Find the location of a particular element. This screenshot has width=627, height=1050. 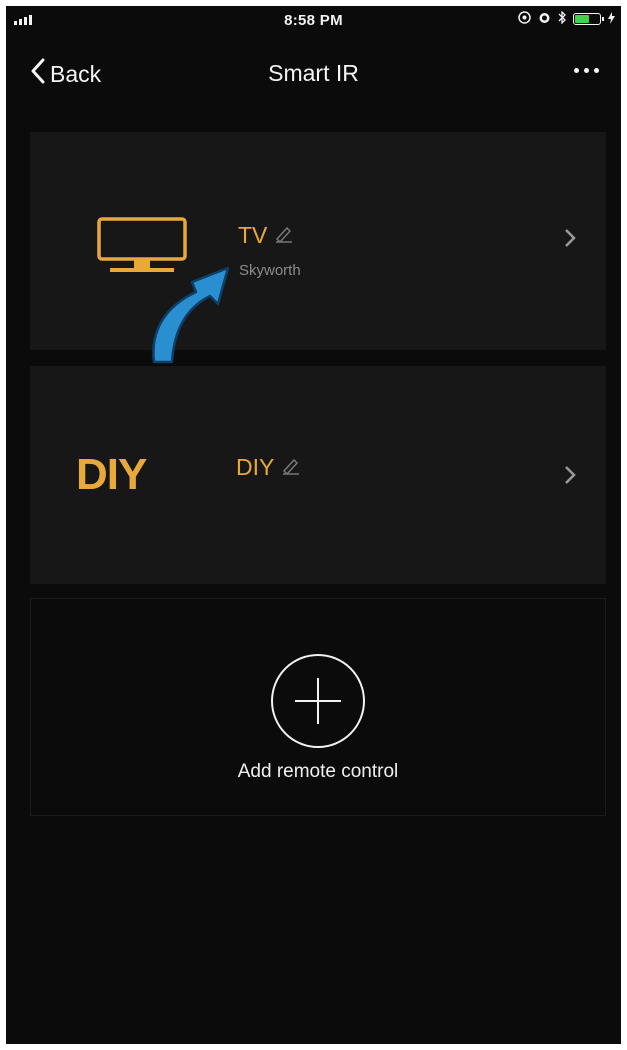

alarm-icon is located at coordinates (544, 19).